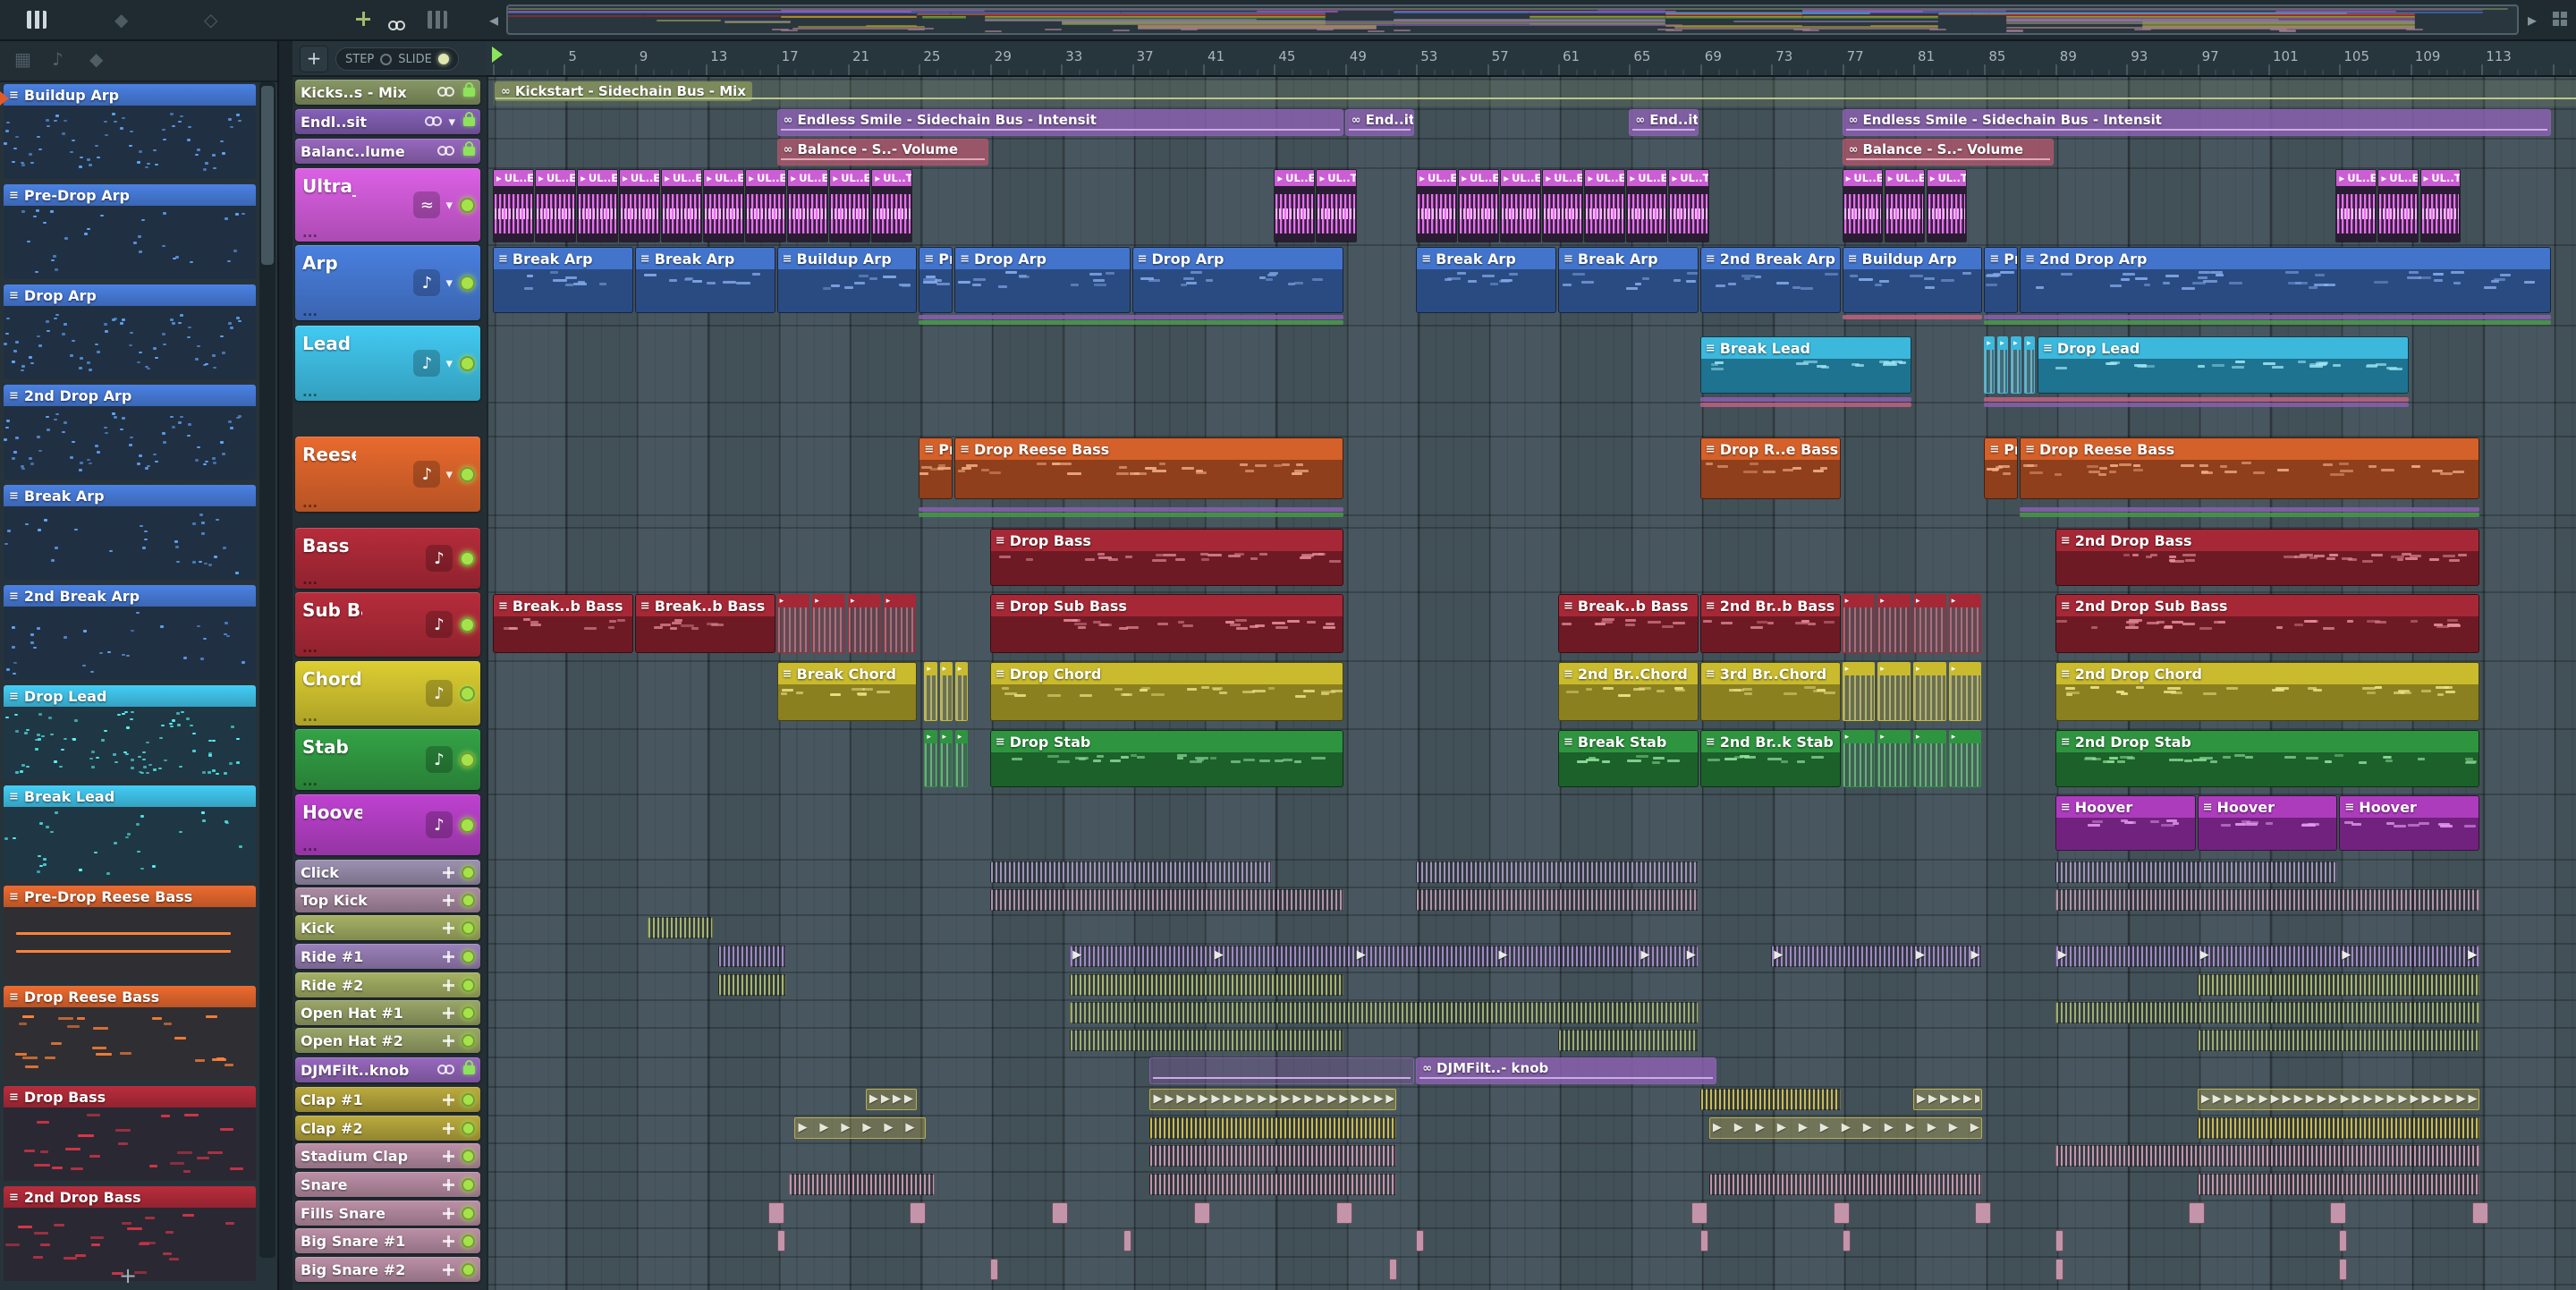  I want to click on clip-pattern: ≡Pr..p, so click(2001, 280).